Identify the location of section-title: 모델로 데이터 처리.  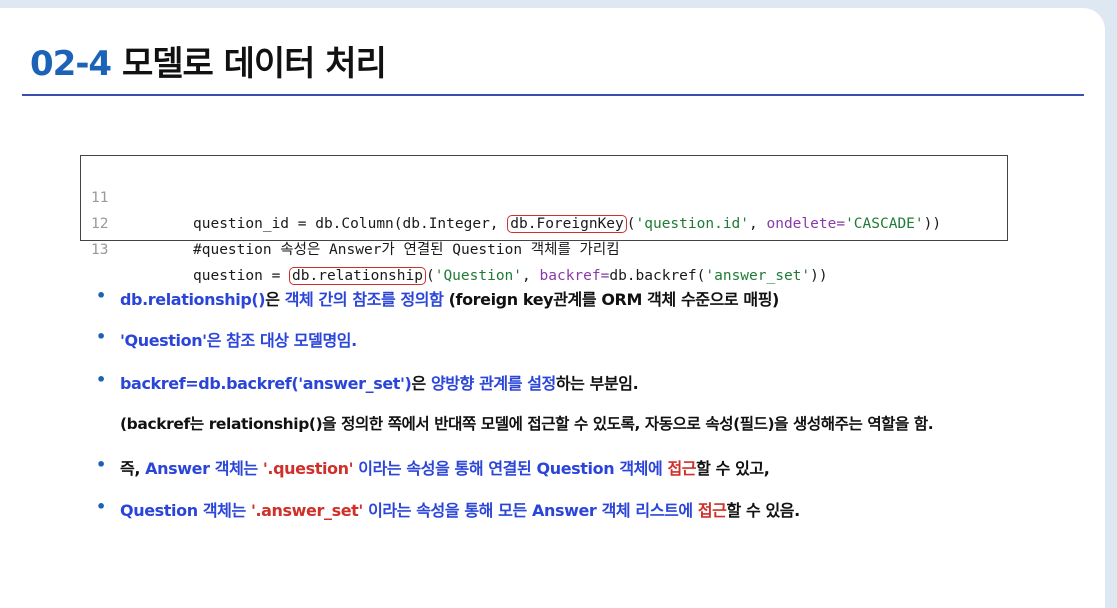
(254, 64).